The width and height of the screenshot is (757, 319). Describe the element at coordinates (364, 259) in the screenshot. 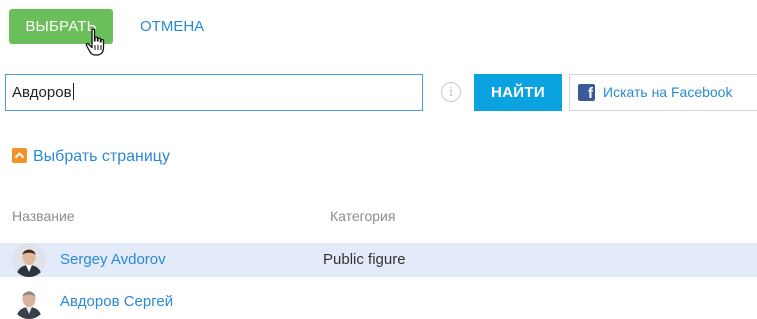

I see `row-category: Public figure` at that location.